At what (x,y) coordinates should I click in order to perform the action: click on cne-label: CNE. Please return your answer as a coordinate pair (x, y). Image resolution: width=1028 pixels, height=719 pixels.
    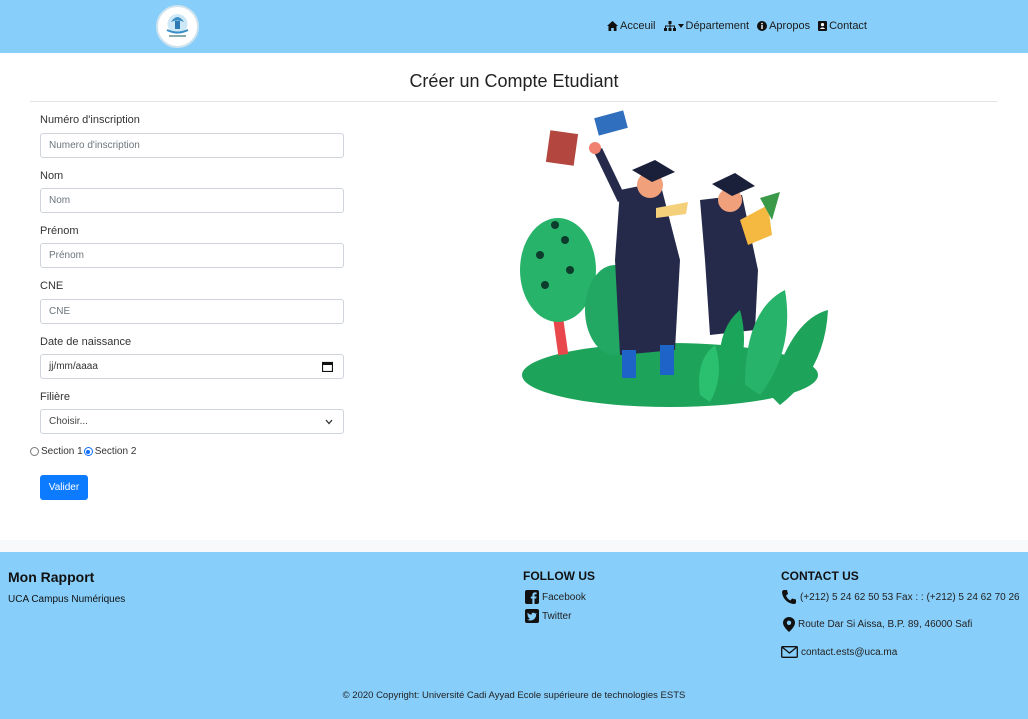
    Looking at the image, I should click on (52, 286).